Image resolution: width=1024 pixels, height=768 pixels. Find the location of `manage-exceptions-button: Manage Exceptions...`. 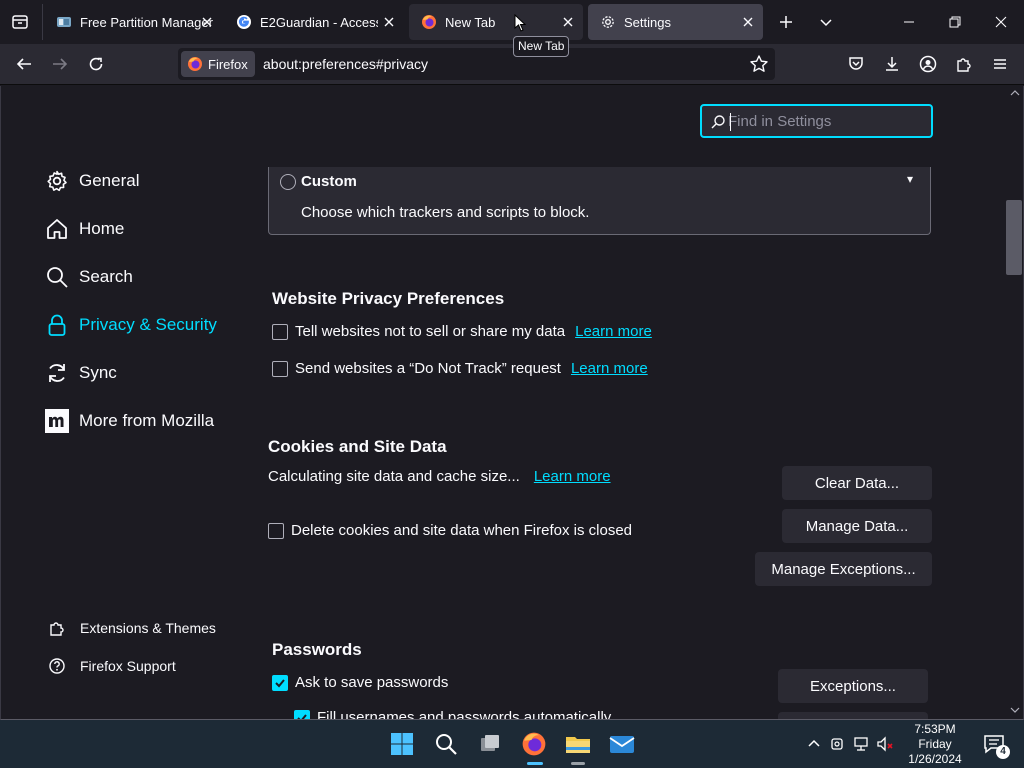

manage-exceptions-button: Manage Exceptions... is located at coordinates (843, 569).